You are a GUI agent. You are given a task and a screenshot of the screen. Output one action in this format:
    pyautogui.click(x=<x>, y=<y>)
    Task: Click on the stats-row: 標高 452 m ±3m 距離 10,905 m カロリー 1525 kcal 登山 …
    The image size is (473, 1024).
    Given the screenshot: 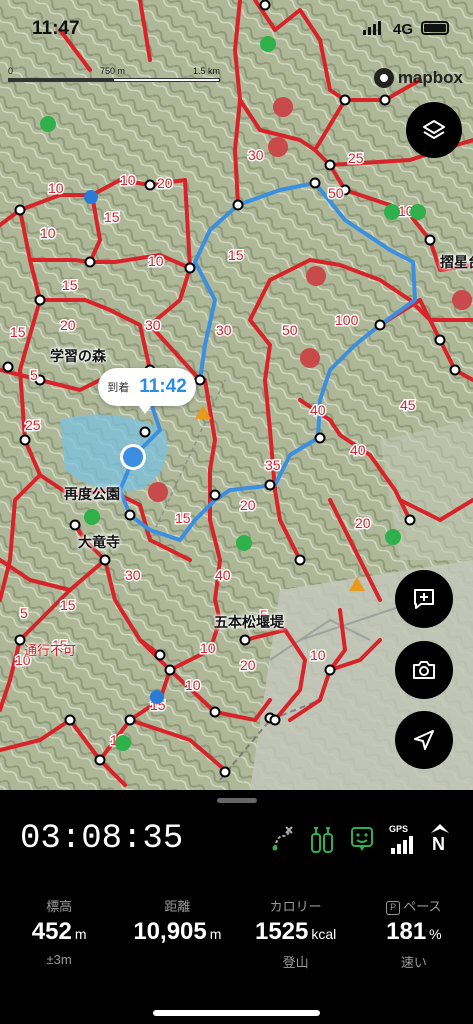 What is the action you would take?
    pyautogui.click(x=236, y=933)
    